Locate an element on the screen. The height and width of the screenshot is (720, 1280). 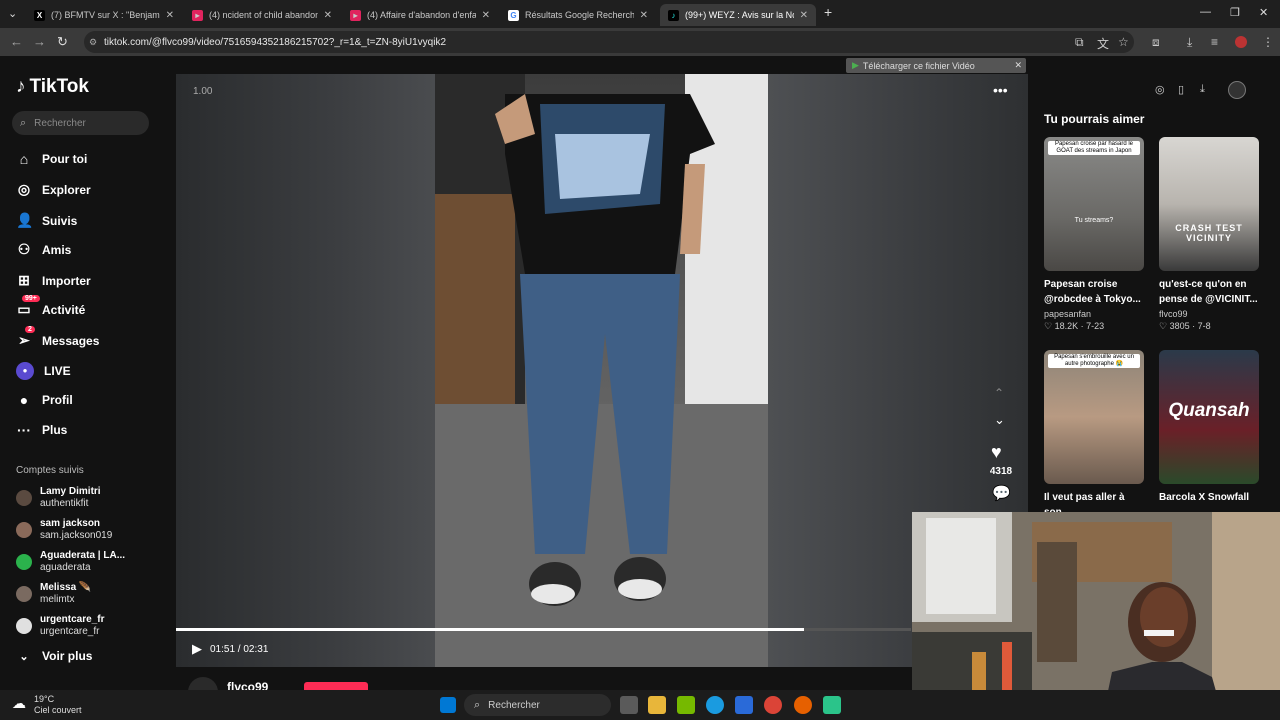
nav-item-profil: ● Profil is located at coordinates (44, 400).